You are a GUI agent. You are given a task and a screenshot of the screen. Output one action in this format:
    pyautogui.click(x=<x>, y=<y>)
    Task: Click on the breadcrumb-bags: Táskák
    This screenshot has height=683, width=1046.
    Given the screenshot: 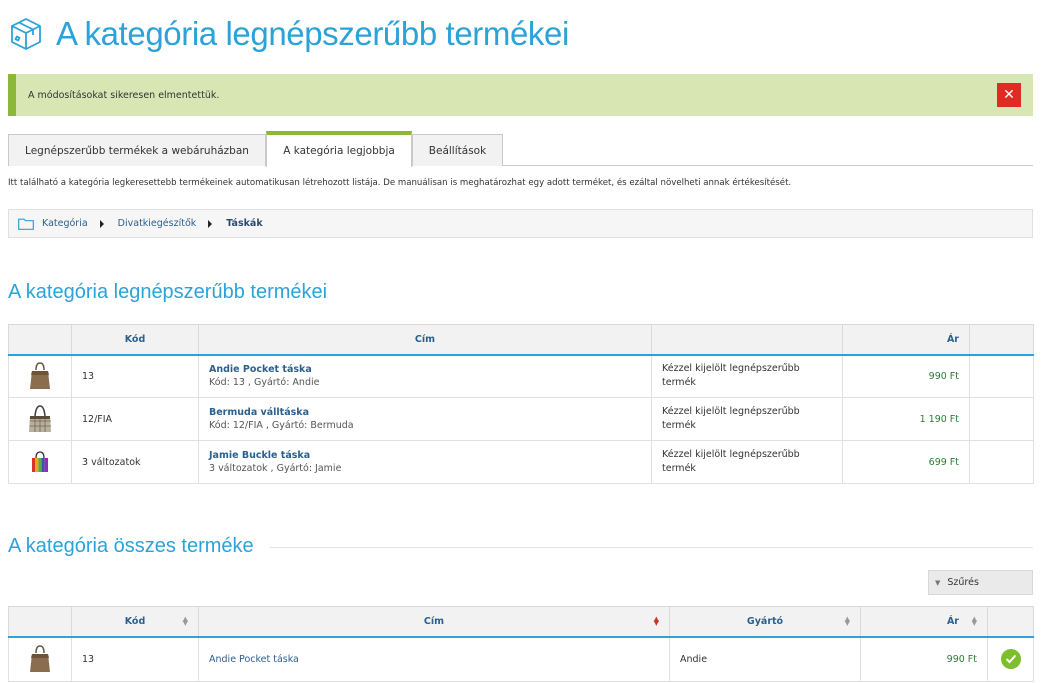 What is the action you would take?
    pyautogui.click(x=244, y=223)
    